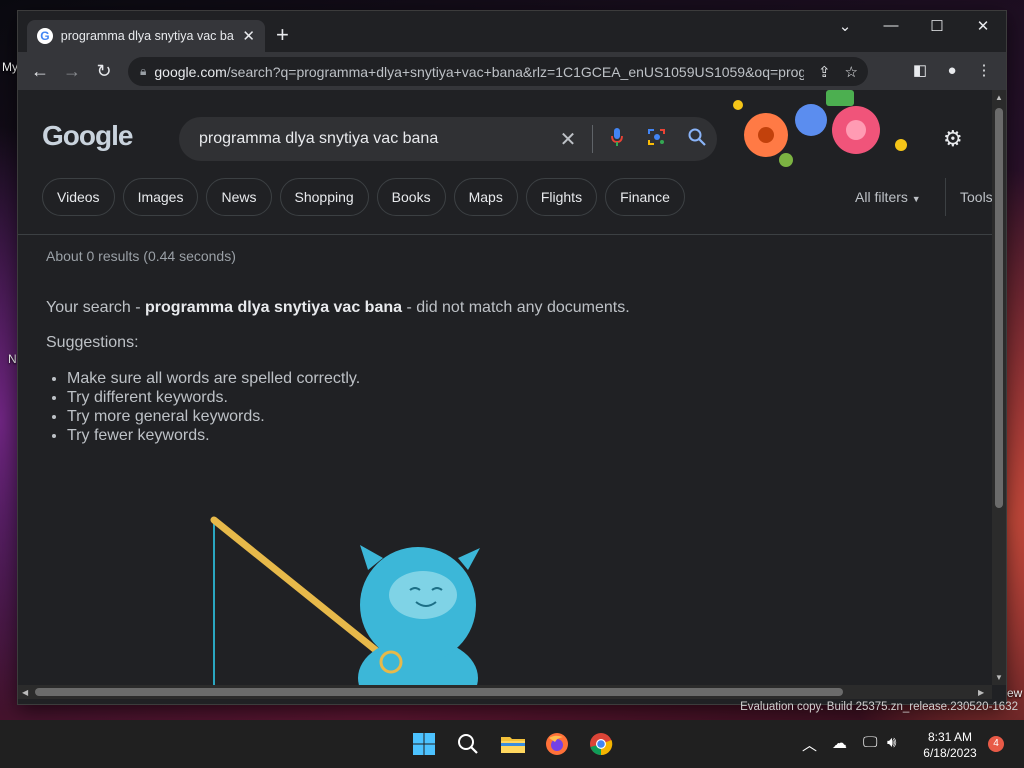 This screenshot has height=768, width=1024. What do you see at coordinates (190, 71) in the screenshot?
I see `url-host: google.com` at bounding box center [190, 71].